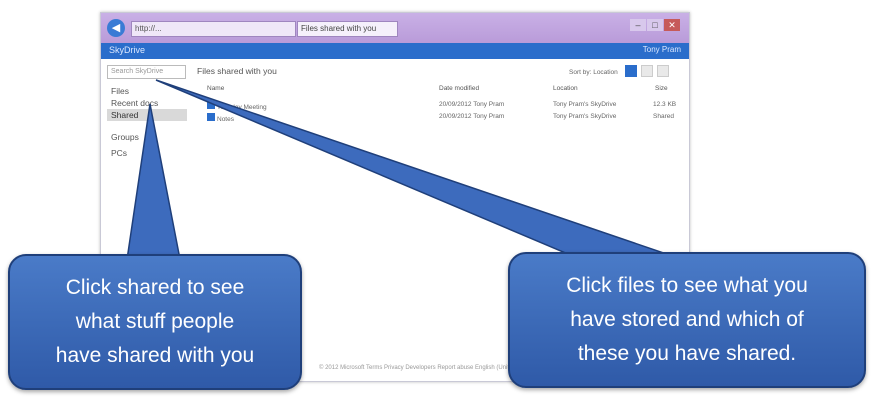 The height and width of the screenshot is (403, 880). I want to click on callout-line: have stored and which of, so click(687, 319).